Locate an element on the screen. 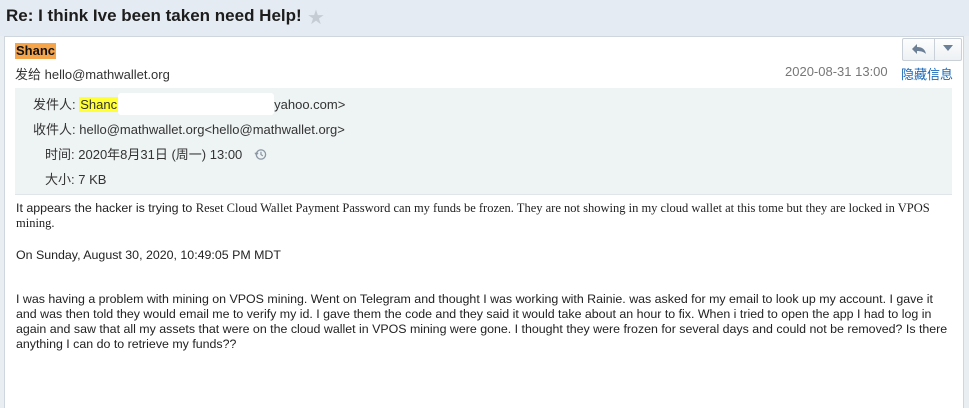 The width and height of the screenshot is (969, 408). subject-bar: Re: I think Ive been taken need Help! ★ is located at coordinates (484, 18).